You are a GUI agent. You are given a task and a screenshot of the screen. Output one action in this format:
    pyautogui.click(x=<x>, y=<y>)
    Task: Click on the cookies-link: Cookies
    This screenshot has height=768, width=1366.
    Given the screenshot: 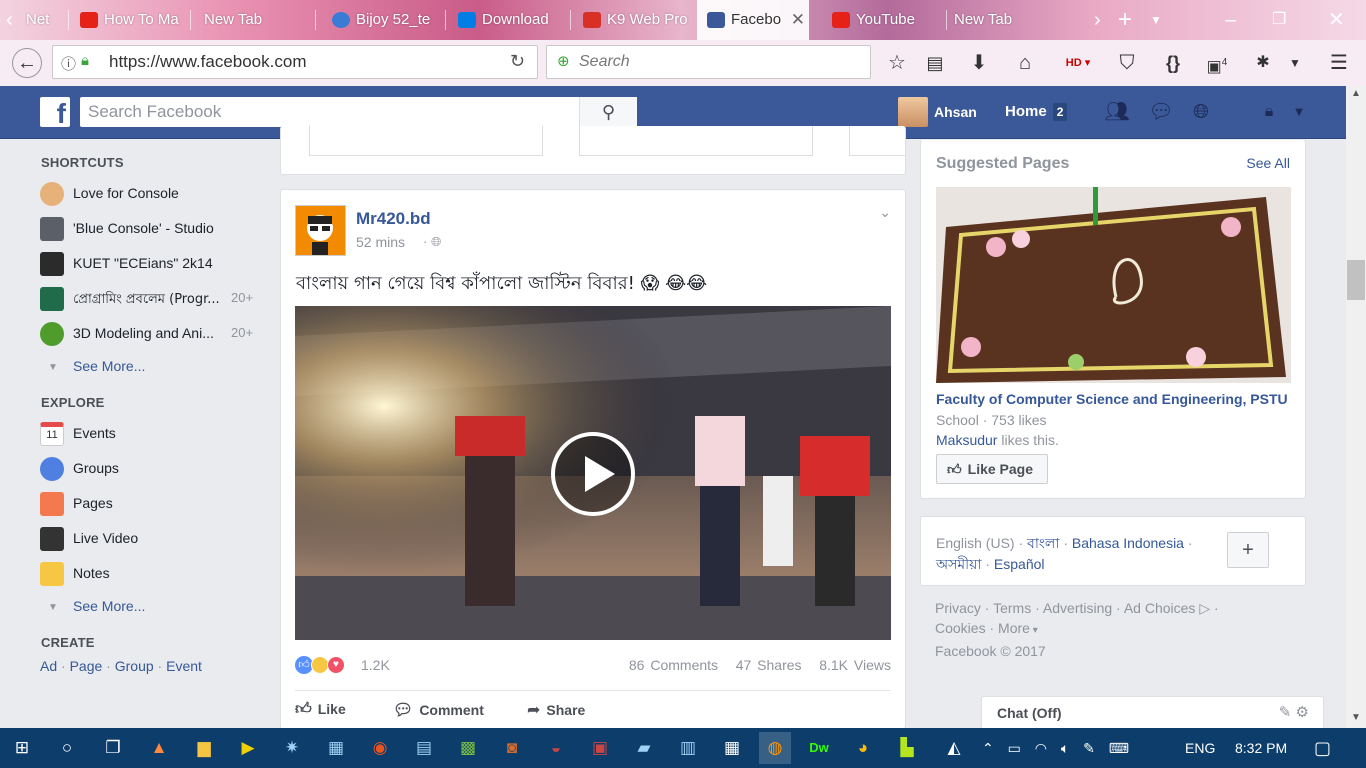 What is the action you would take?
    pyautogui.click(x=960, y=628)
    